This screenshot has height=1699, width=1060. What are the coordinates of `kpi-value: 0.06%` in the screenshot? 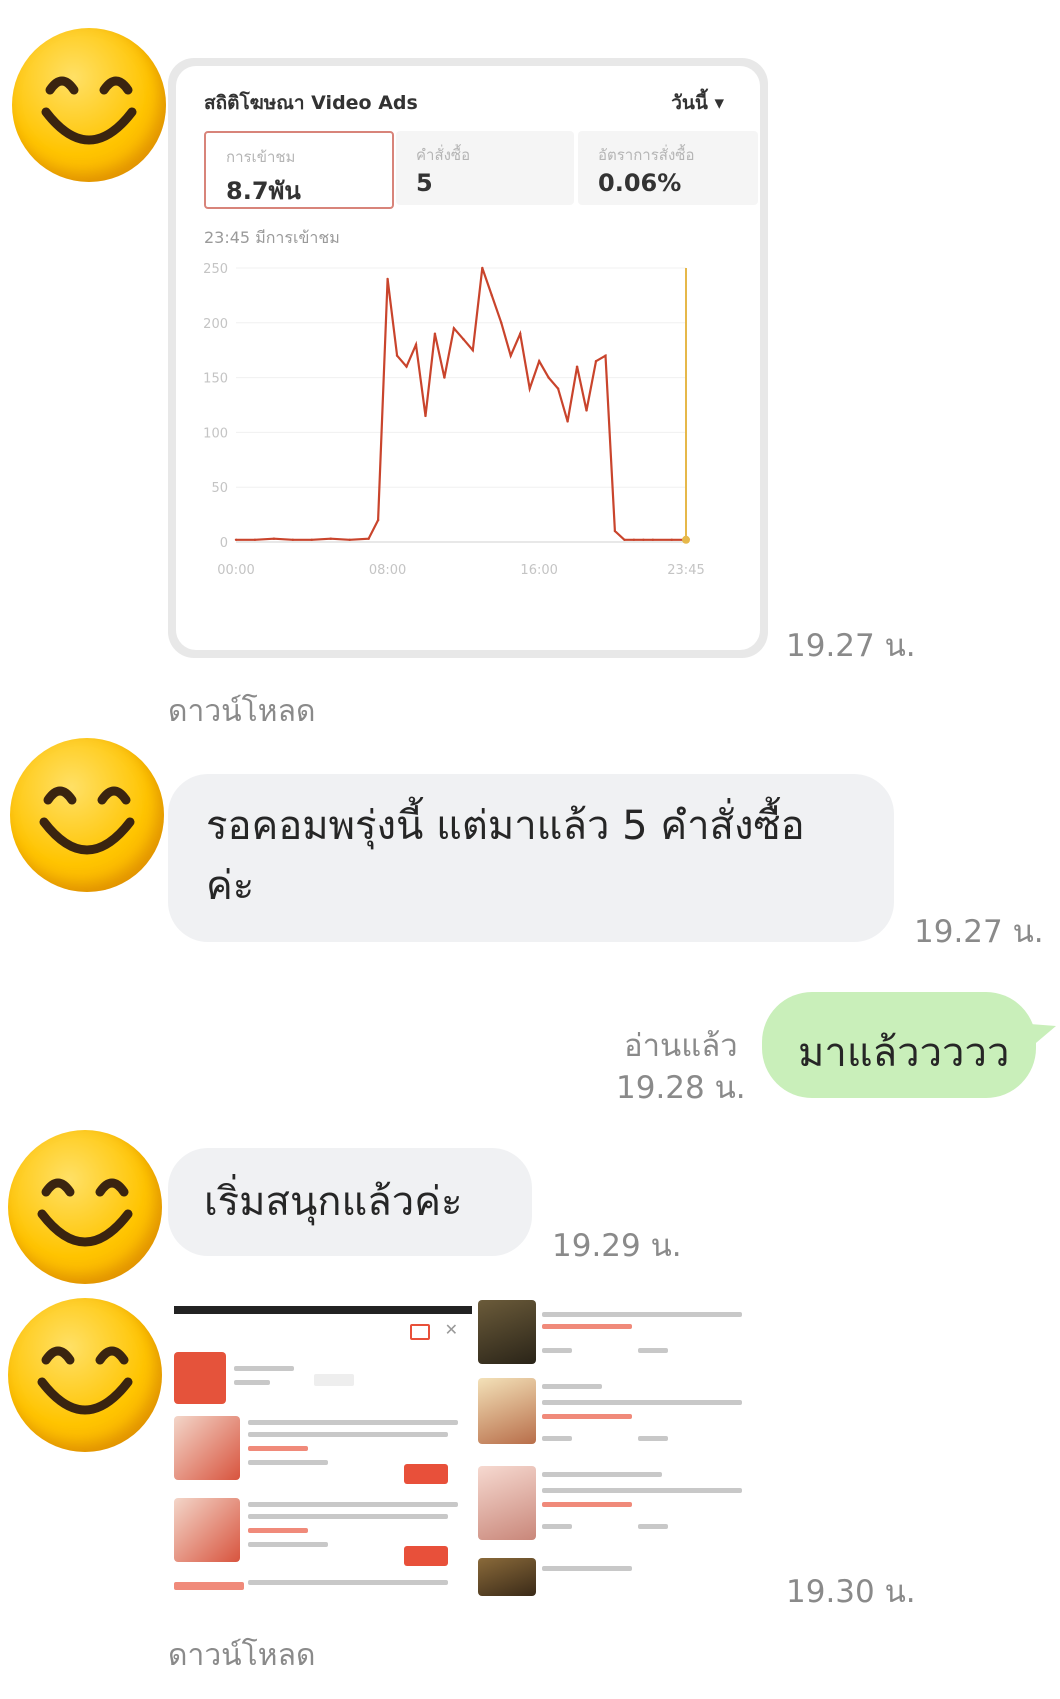 It's located at (640, 183).